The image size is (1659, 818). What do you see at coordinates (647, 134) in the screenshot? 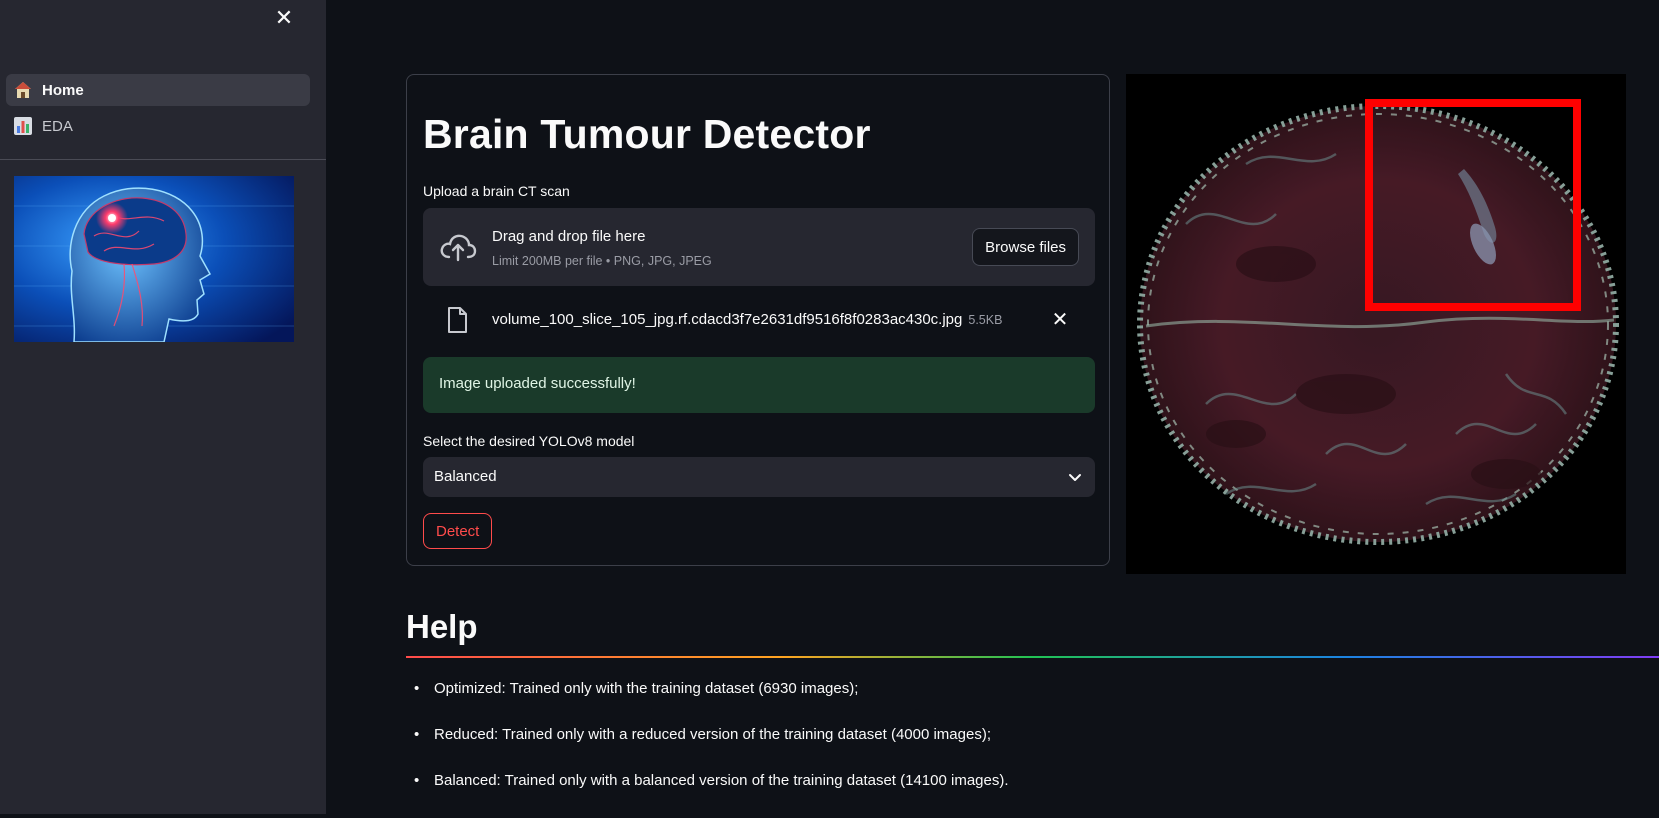
I see `page-title: Brain Tumour Detector` at bounding box center [647, 134].